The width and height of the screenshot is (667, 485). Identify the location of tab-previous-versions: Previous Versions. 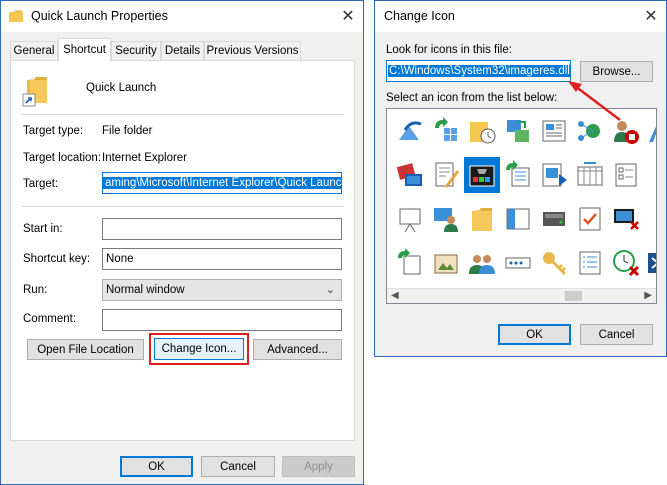
(252, 50).